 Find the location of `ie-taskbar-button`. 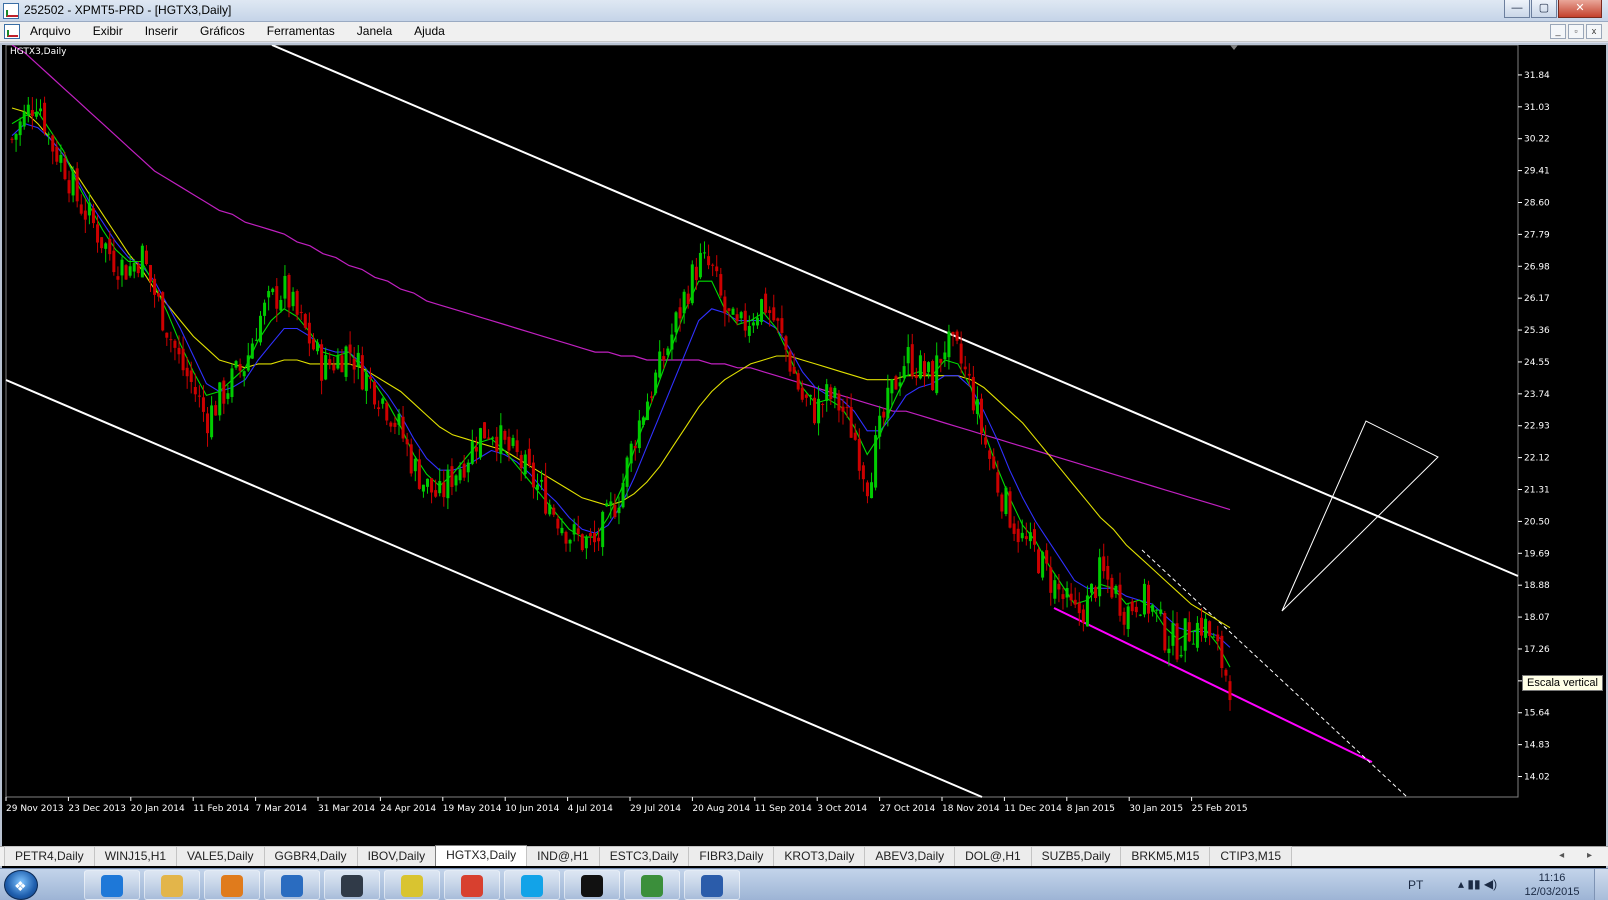

ie-taskbar-button is located at coordinates (112, 885).